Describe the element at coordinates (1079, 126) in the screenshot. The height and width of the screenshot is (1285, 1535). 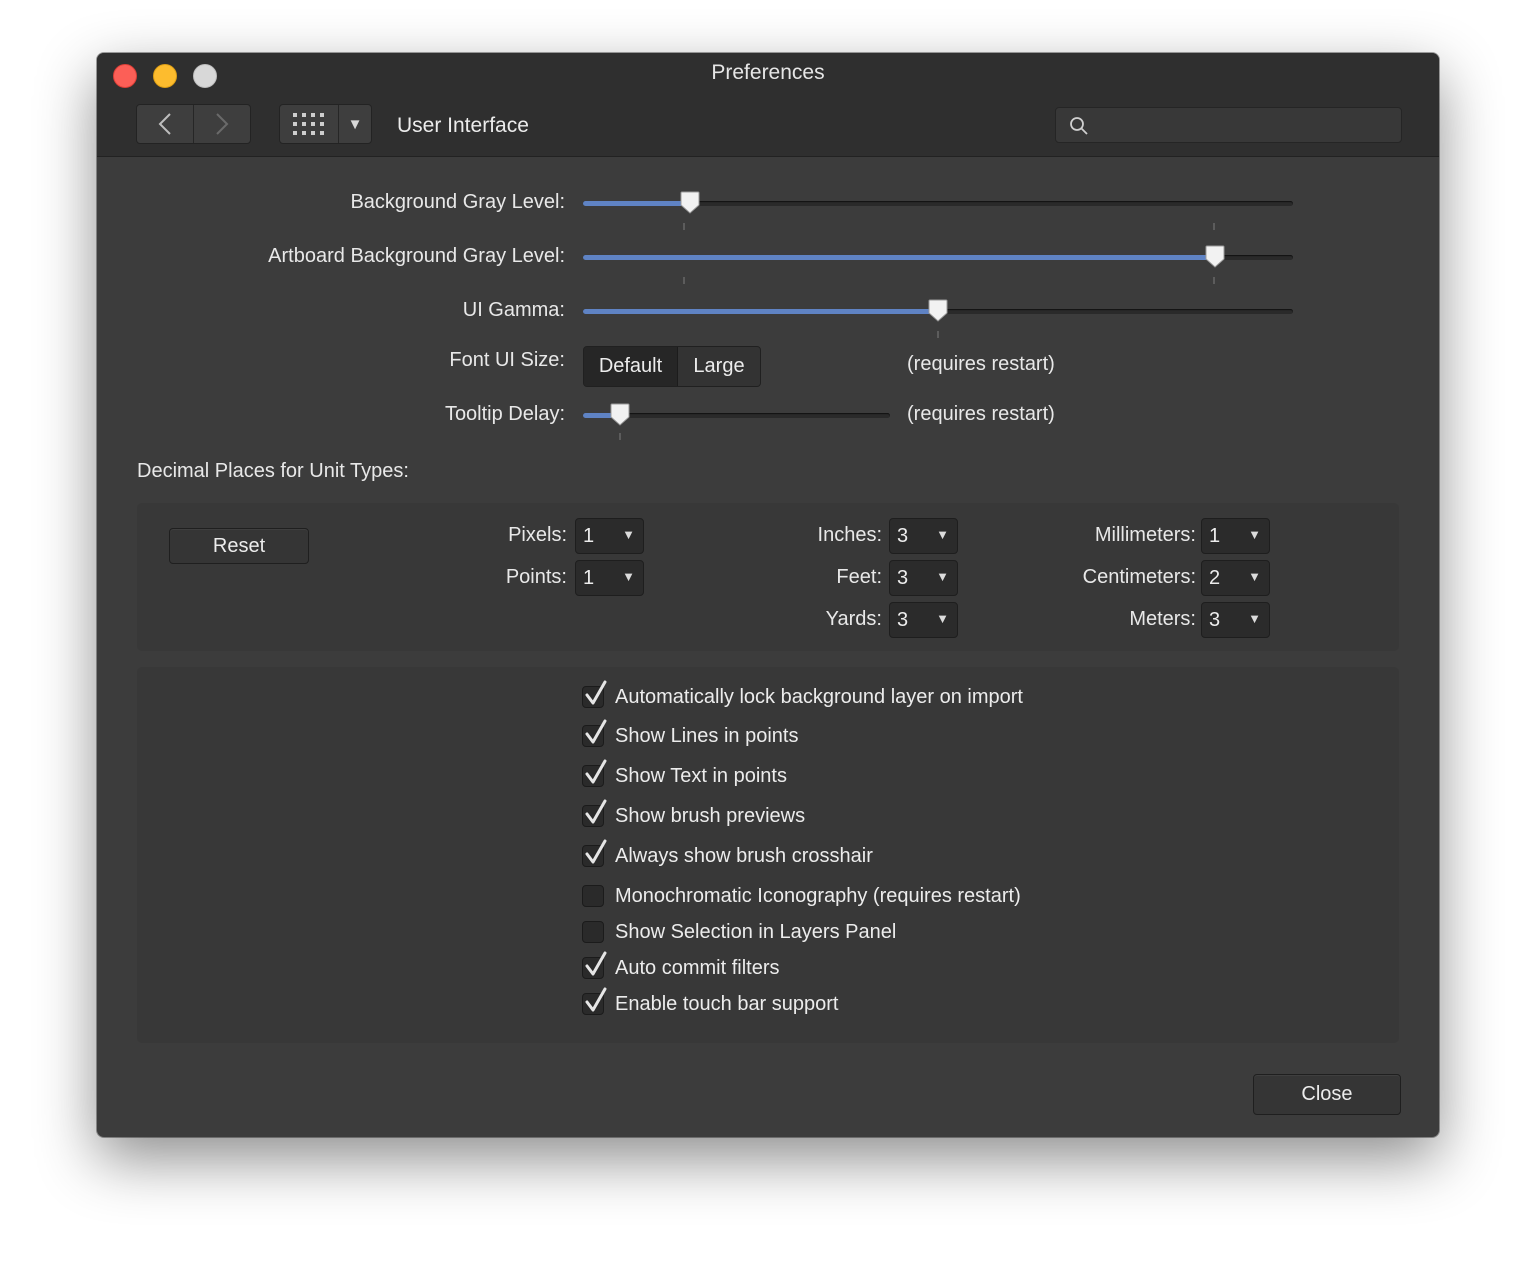
I see `magnifier-icon` at that location.